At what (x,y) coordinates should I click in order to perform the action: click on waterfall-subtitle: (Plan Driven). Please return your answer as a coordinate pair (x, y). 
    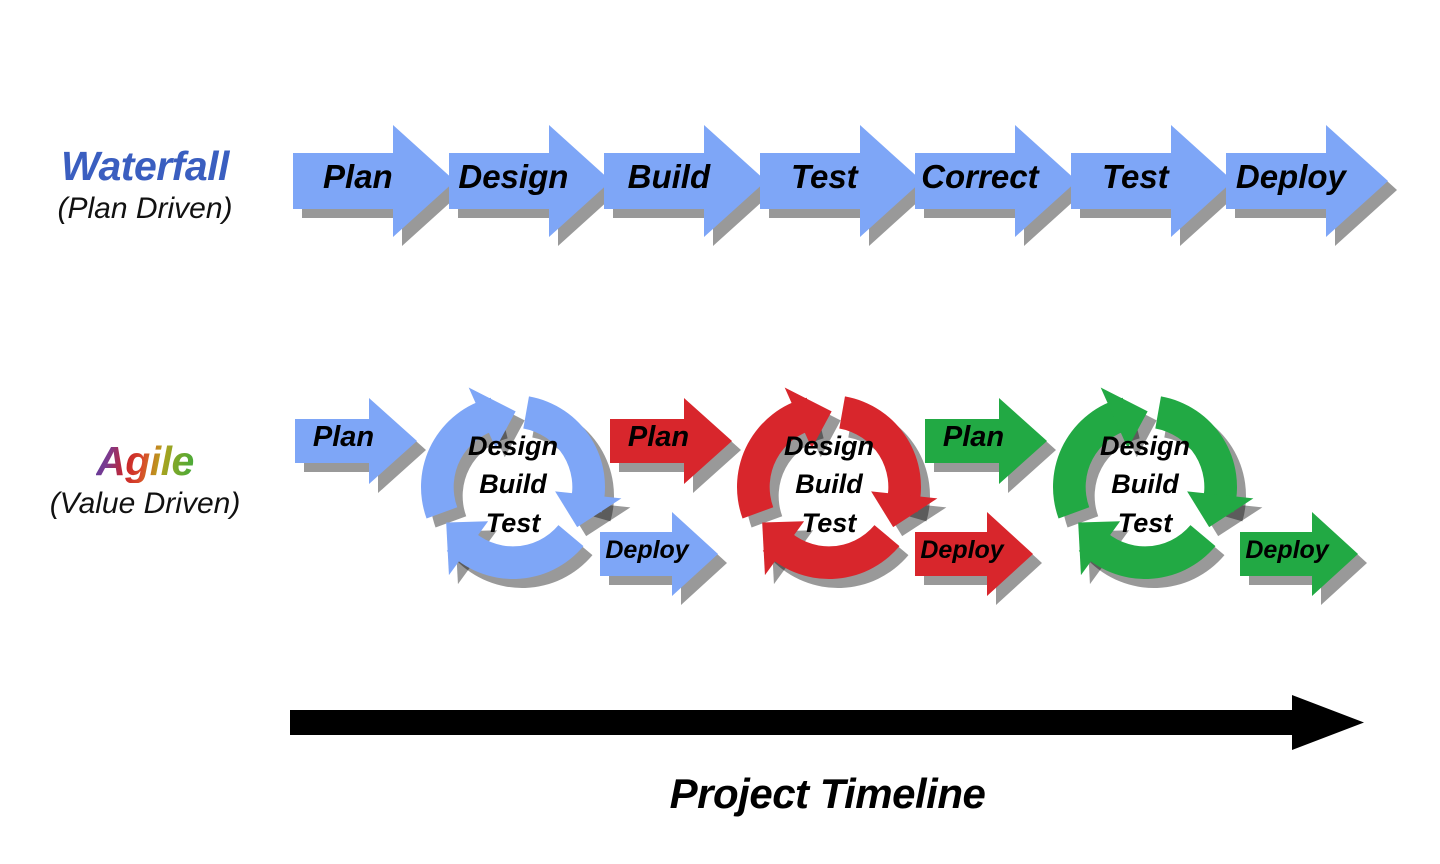
    Looking at the image, I should click on (145, 209).